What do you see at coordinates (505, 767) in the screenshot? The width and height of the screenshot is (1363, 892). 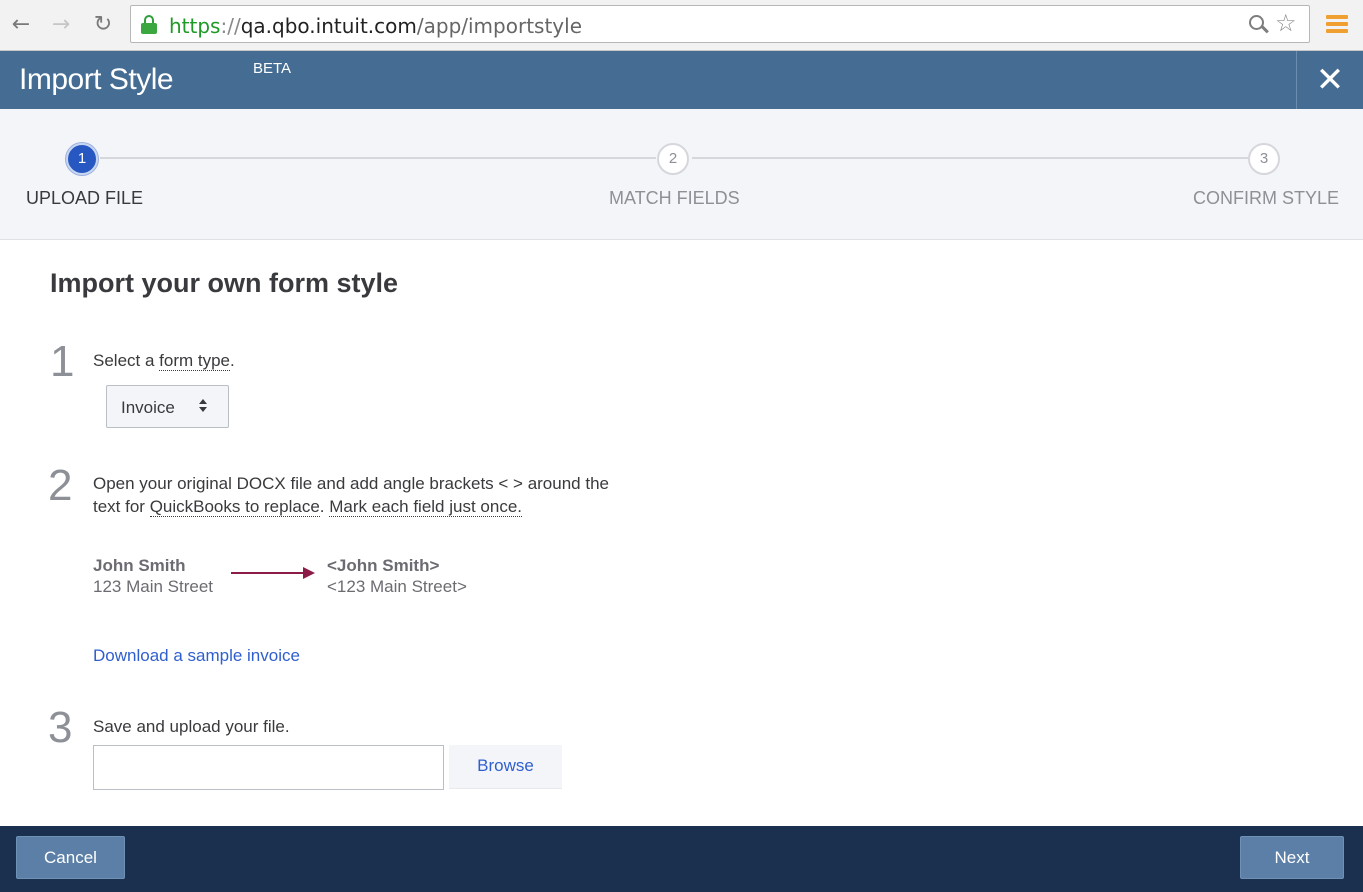 I see `browse-button: Browse` at bounding box center [505, 767].